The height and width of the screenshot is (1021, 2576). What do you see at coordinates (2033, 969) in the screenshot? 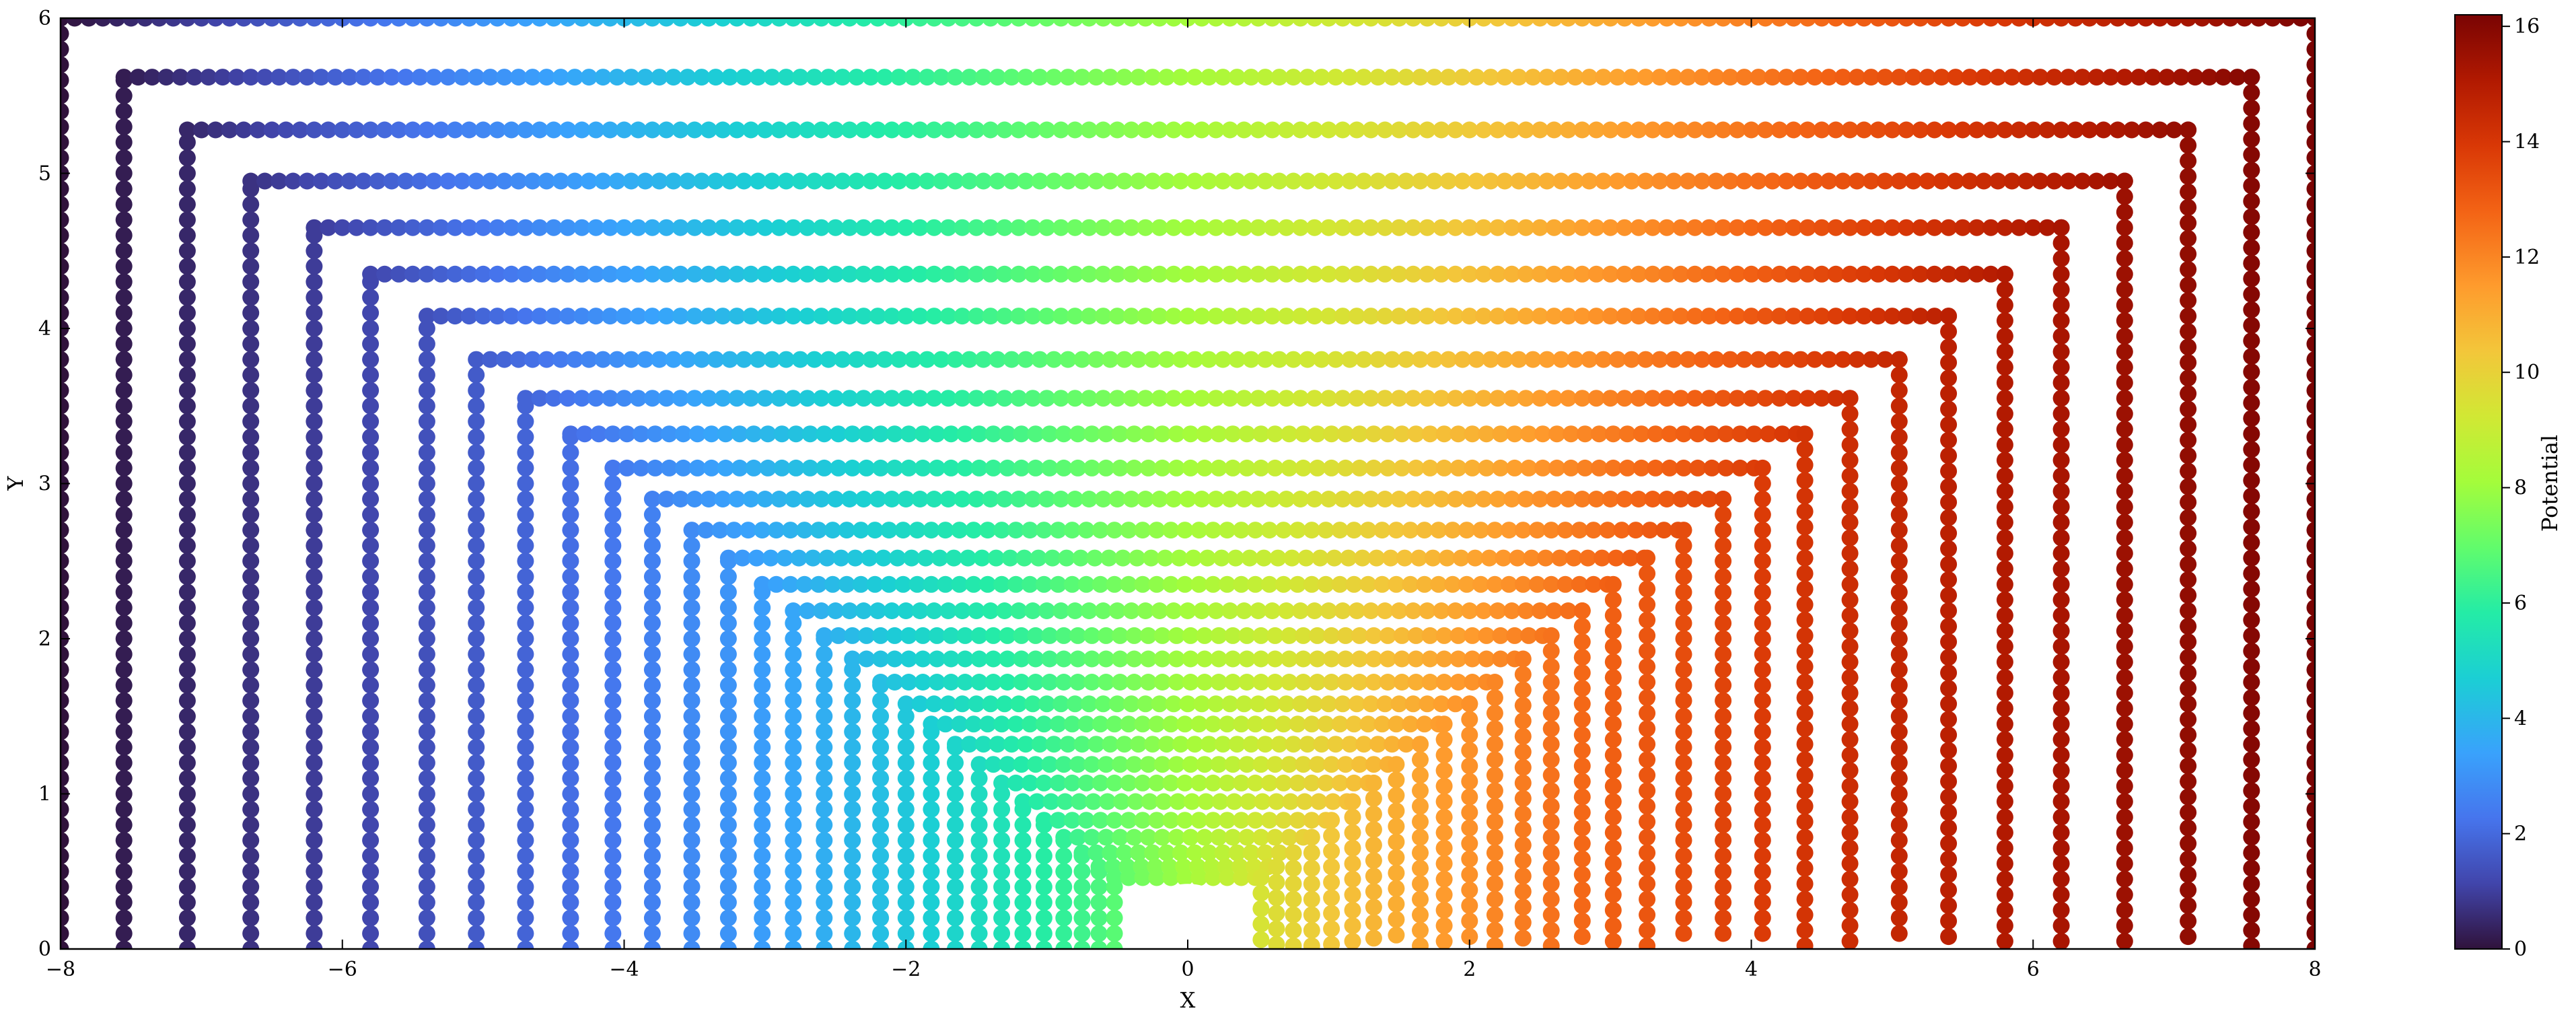
I see `x-tick-label: 6` at bounding box center [2033, 969].